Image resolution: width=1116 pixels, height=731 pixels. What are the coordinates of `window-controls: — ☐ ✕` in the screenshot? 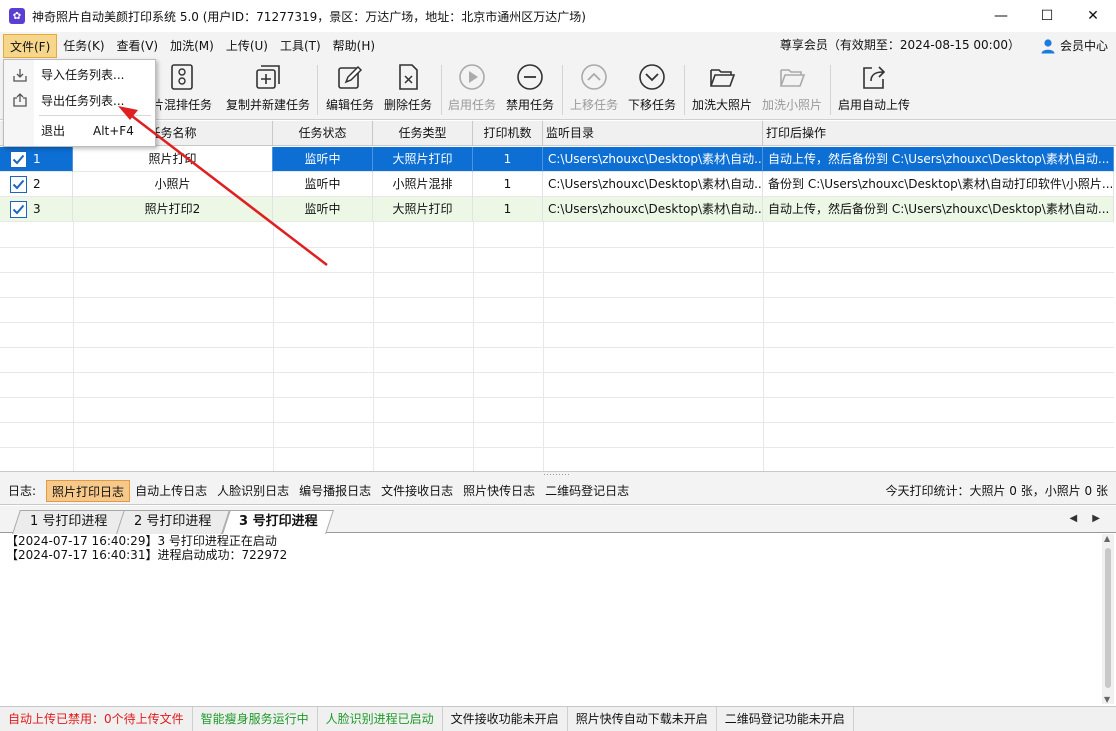 It's located at (1047, 16).